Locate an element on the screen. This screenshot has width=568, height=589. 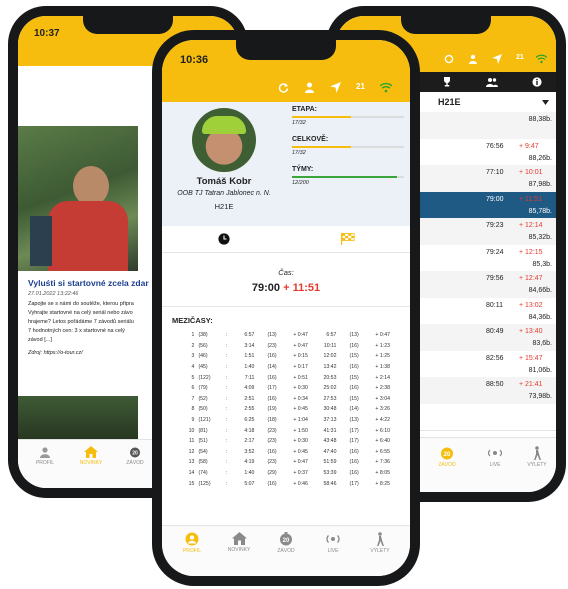
result-points: 87,98b. is located at coordinates (540, 184).